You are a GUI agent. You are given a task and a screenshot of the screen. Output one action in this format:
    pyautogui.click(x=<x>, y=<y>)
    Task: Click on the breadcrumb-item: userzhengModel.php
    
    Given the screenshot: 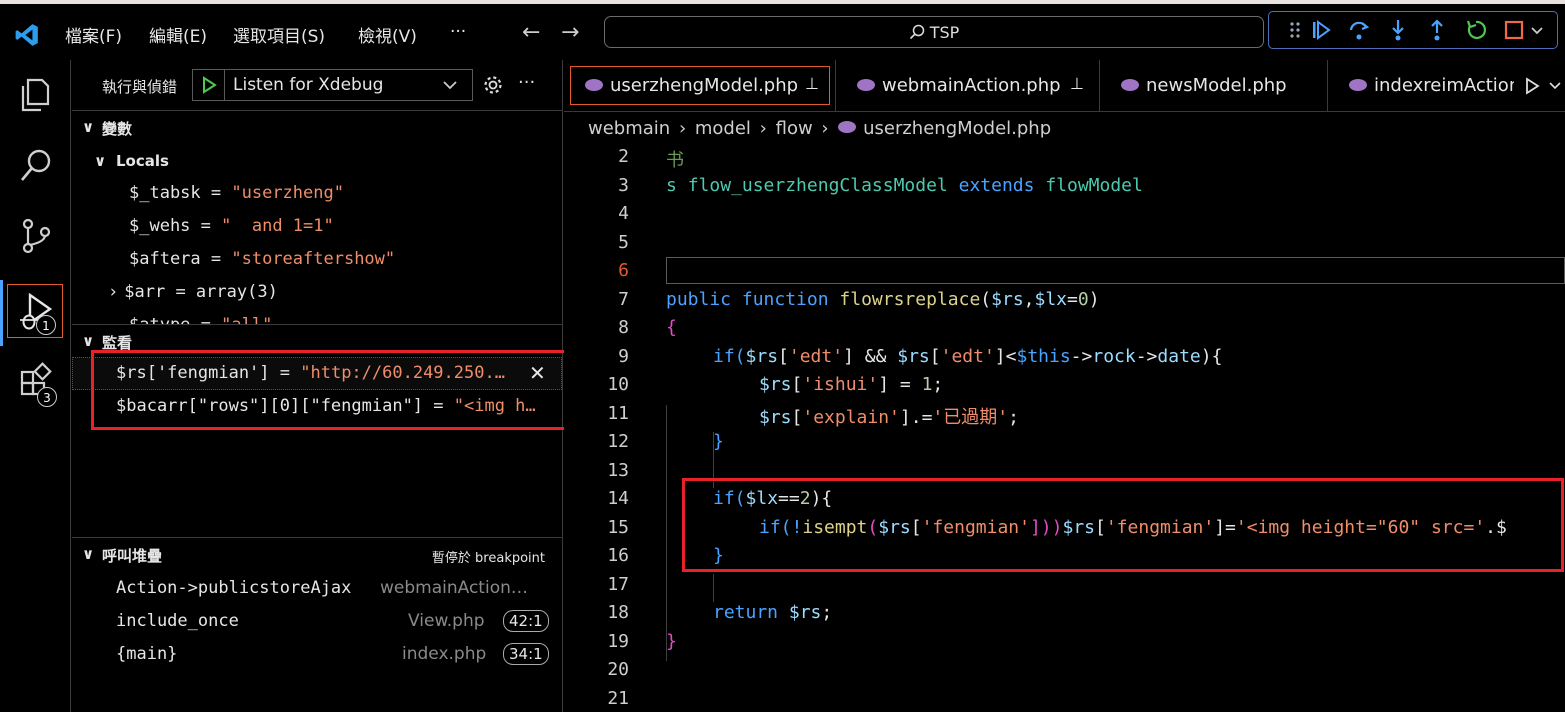 What is the action you would take?
    pyautogui.click(x=957, y=128)
    